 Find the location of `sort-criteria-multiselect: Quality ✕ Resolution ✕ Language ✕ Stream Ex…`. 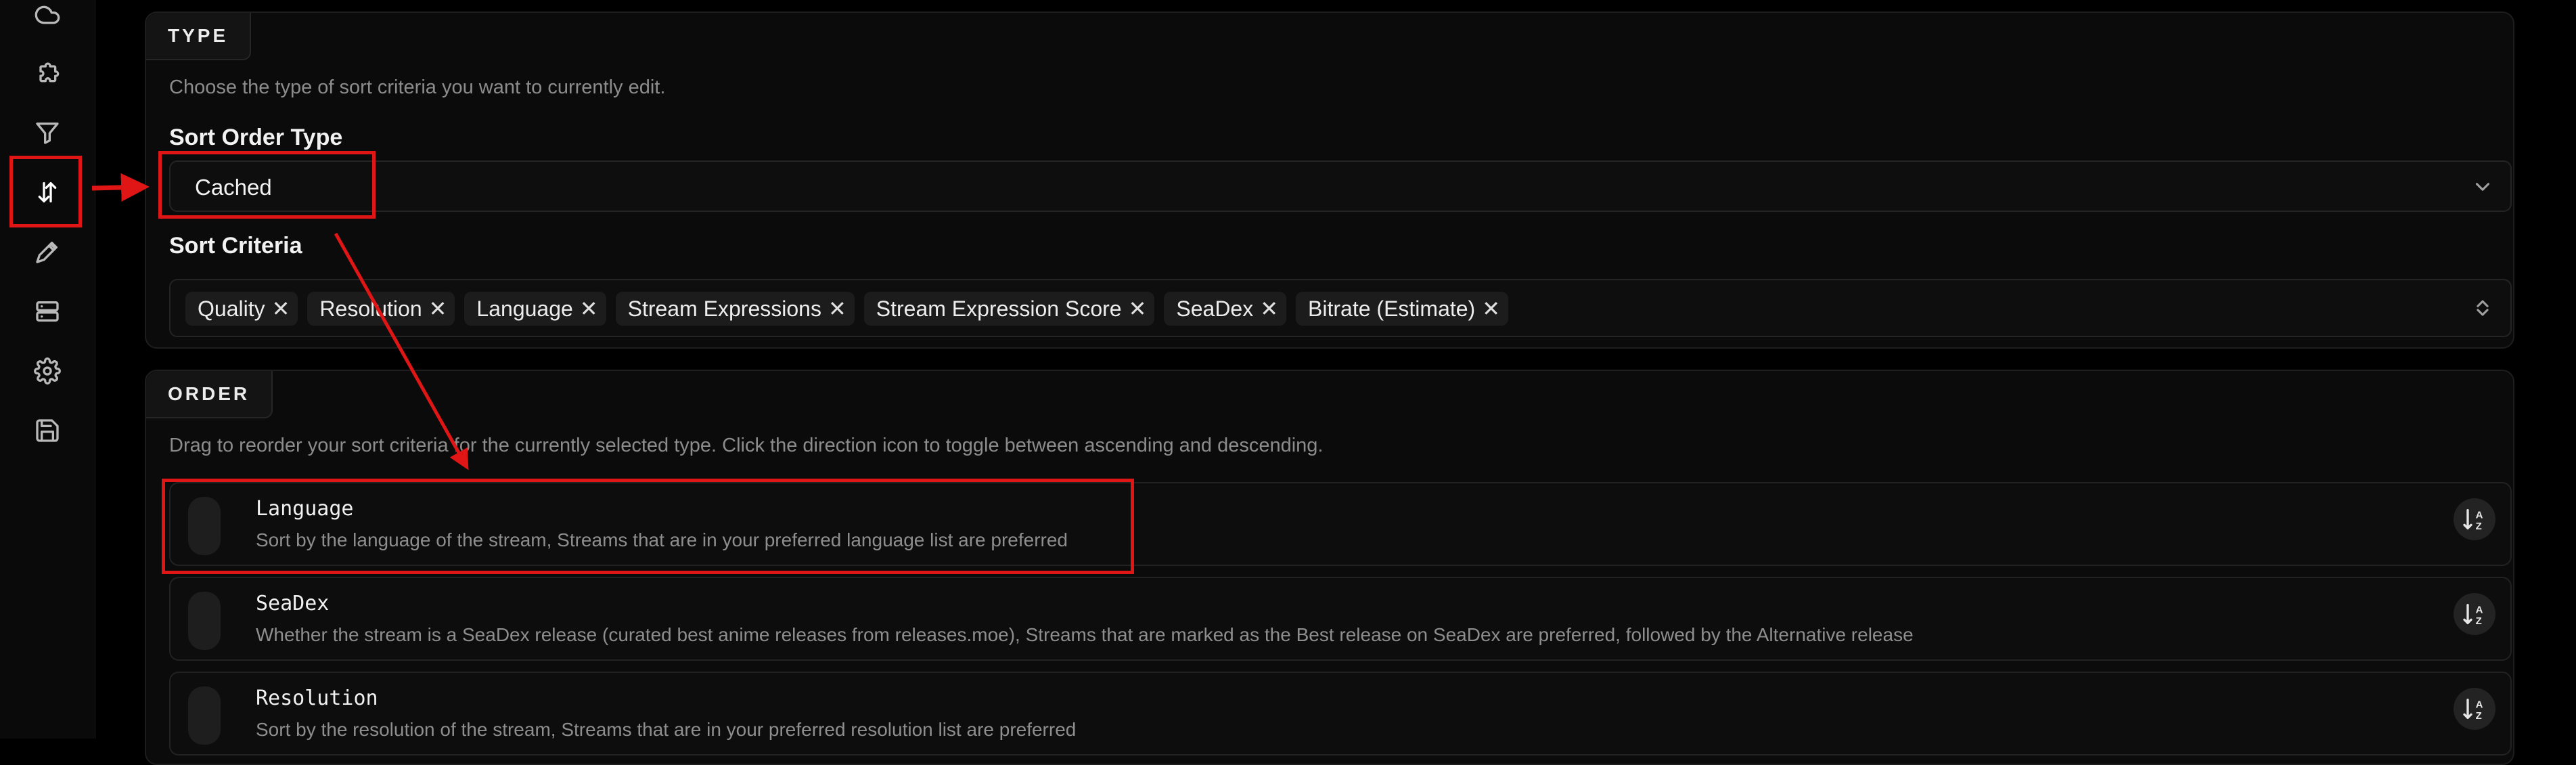

sort-criteria-multiselect: Quality ✕ Resolution ✕ Language ✕ Stream Ex… is located at coordinates (1340, 308).